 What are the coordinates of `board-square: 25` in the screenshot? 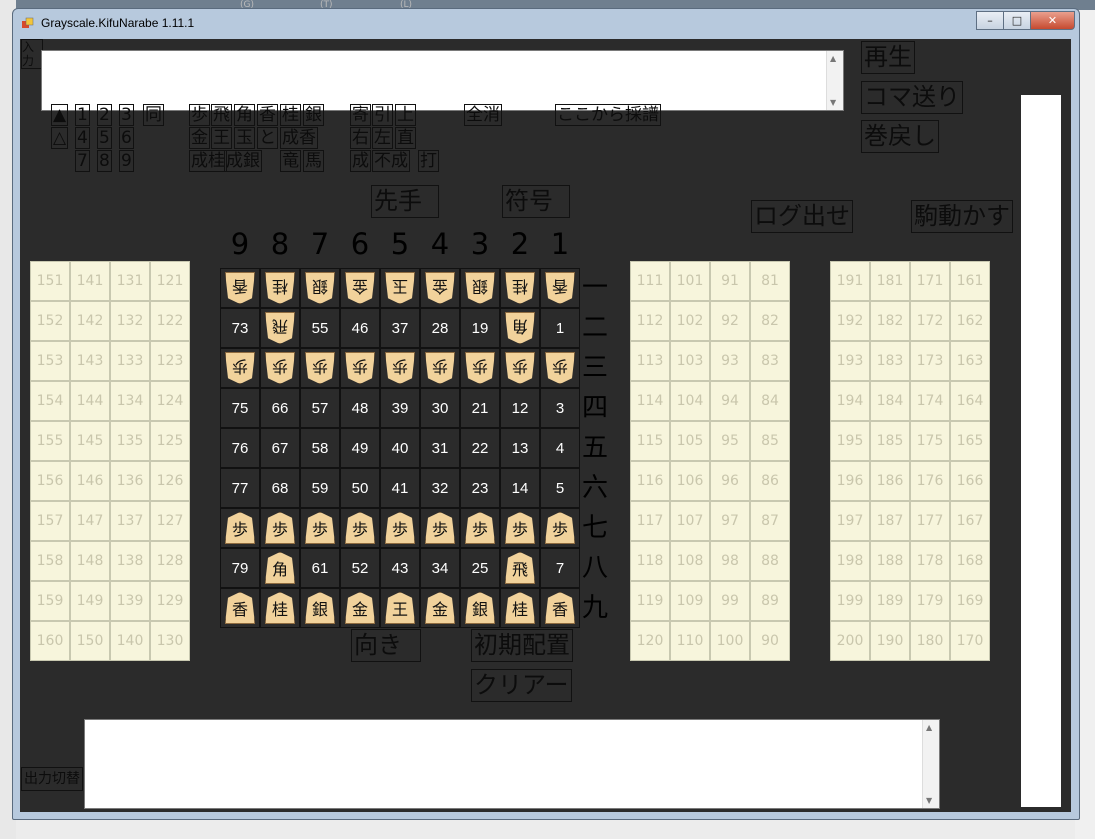 It's located at (480, 568).